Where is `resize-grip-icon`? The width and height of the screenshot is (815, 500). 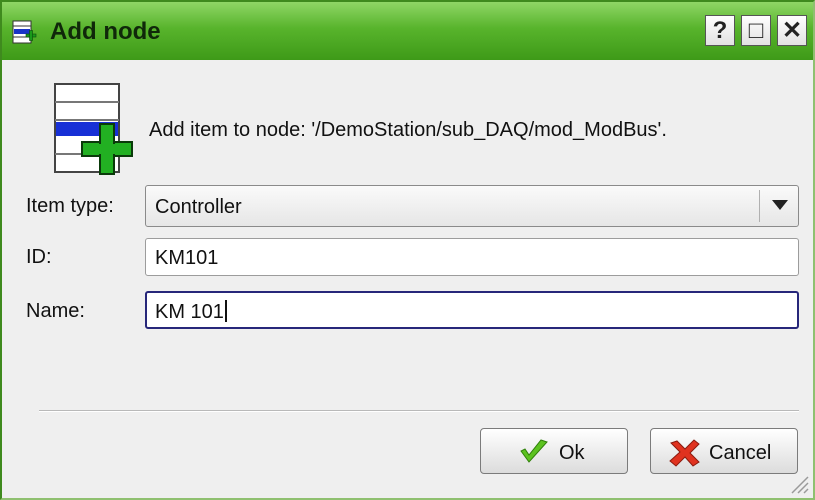
resize-grip-icon is located at coordinates (797, 482).